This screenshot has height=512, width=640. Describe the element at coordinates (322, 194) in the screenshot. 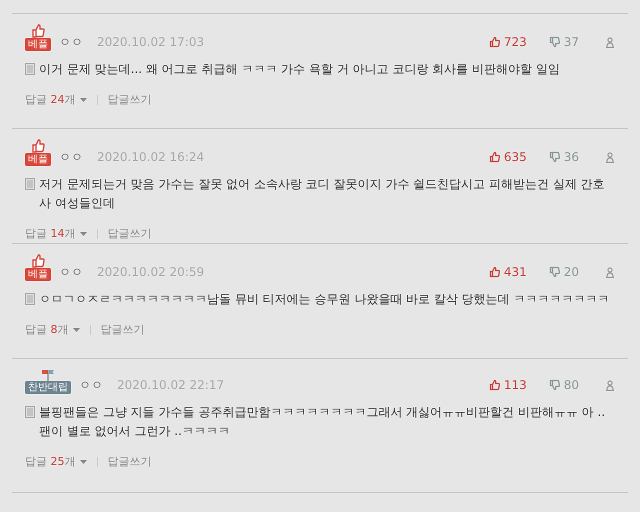

I see `comment-text: 저거 문제되는거 맞음 가수는 잘못 없어 소속사랑 코디 잘못이지 가수 쉴드친답시고 피해받는건 실제 간호사 여성들인데` at that location.